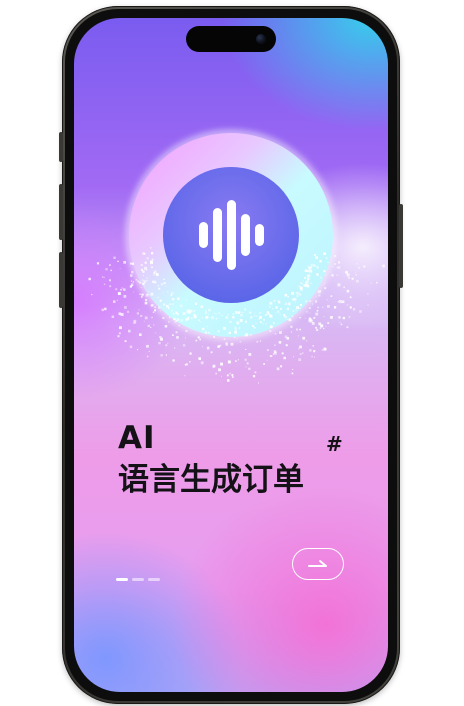 The height and width of the screenshot is (706, 464). I want to click on volume-down-button, so click(61, 280).